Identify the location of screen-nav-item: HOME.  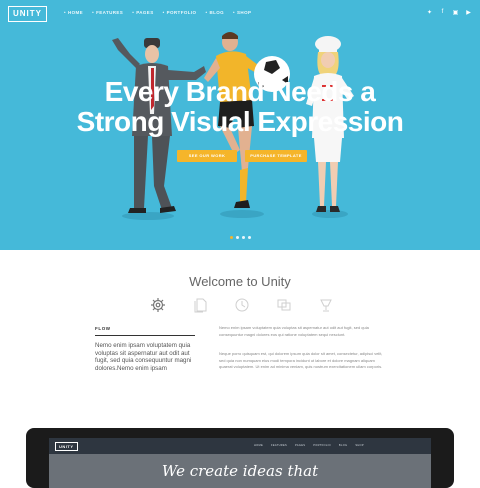
(258, 445).